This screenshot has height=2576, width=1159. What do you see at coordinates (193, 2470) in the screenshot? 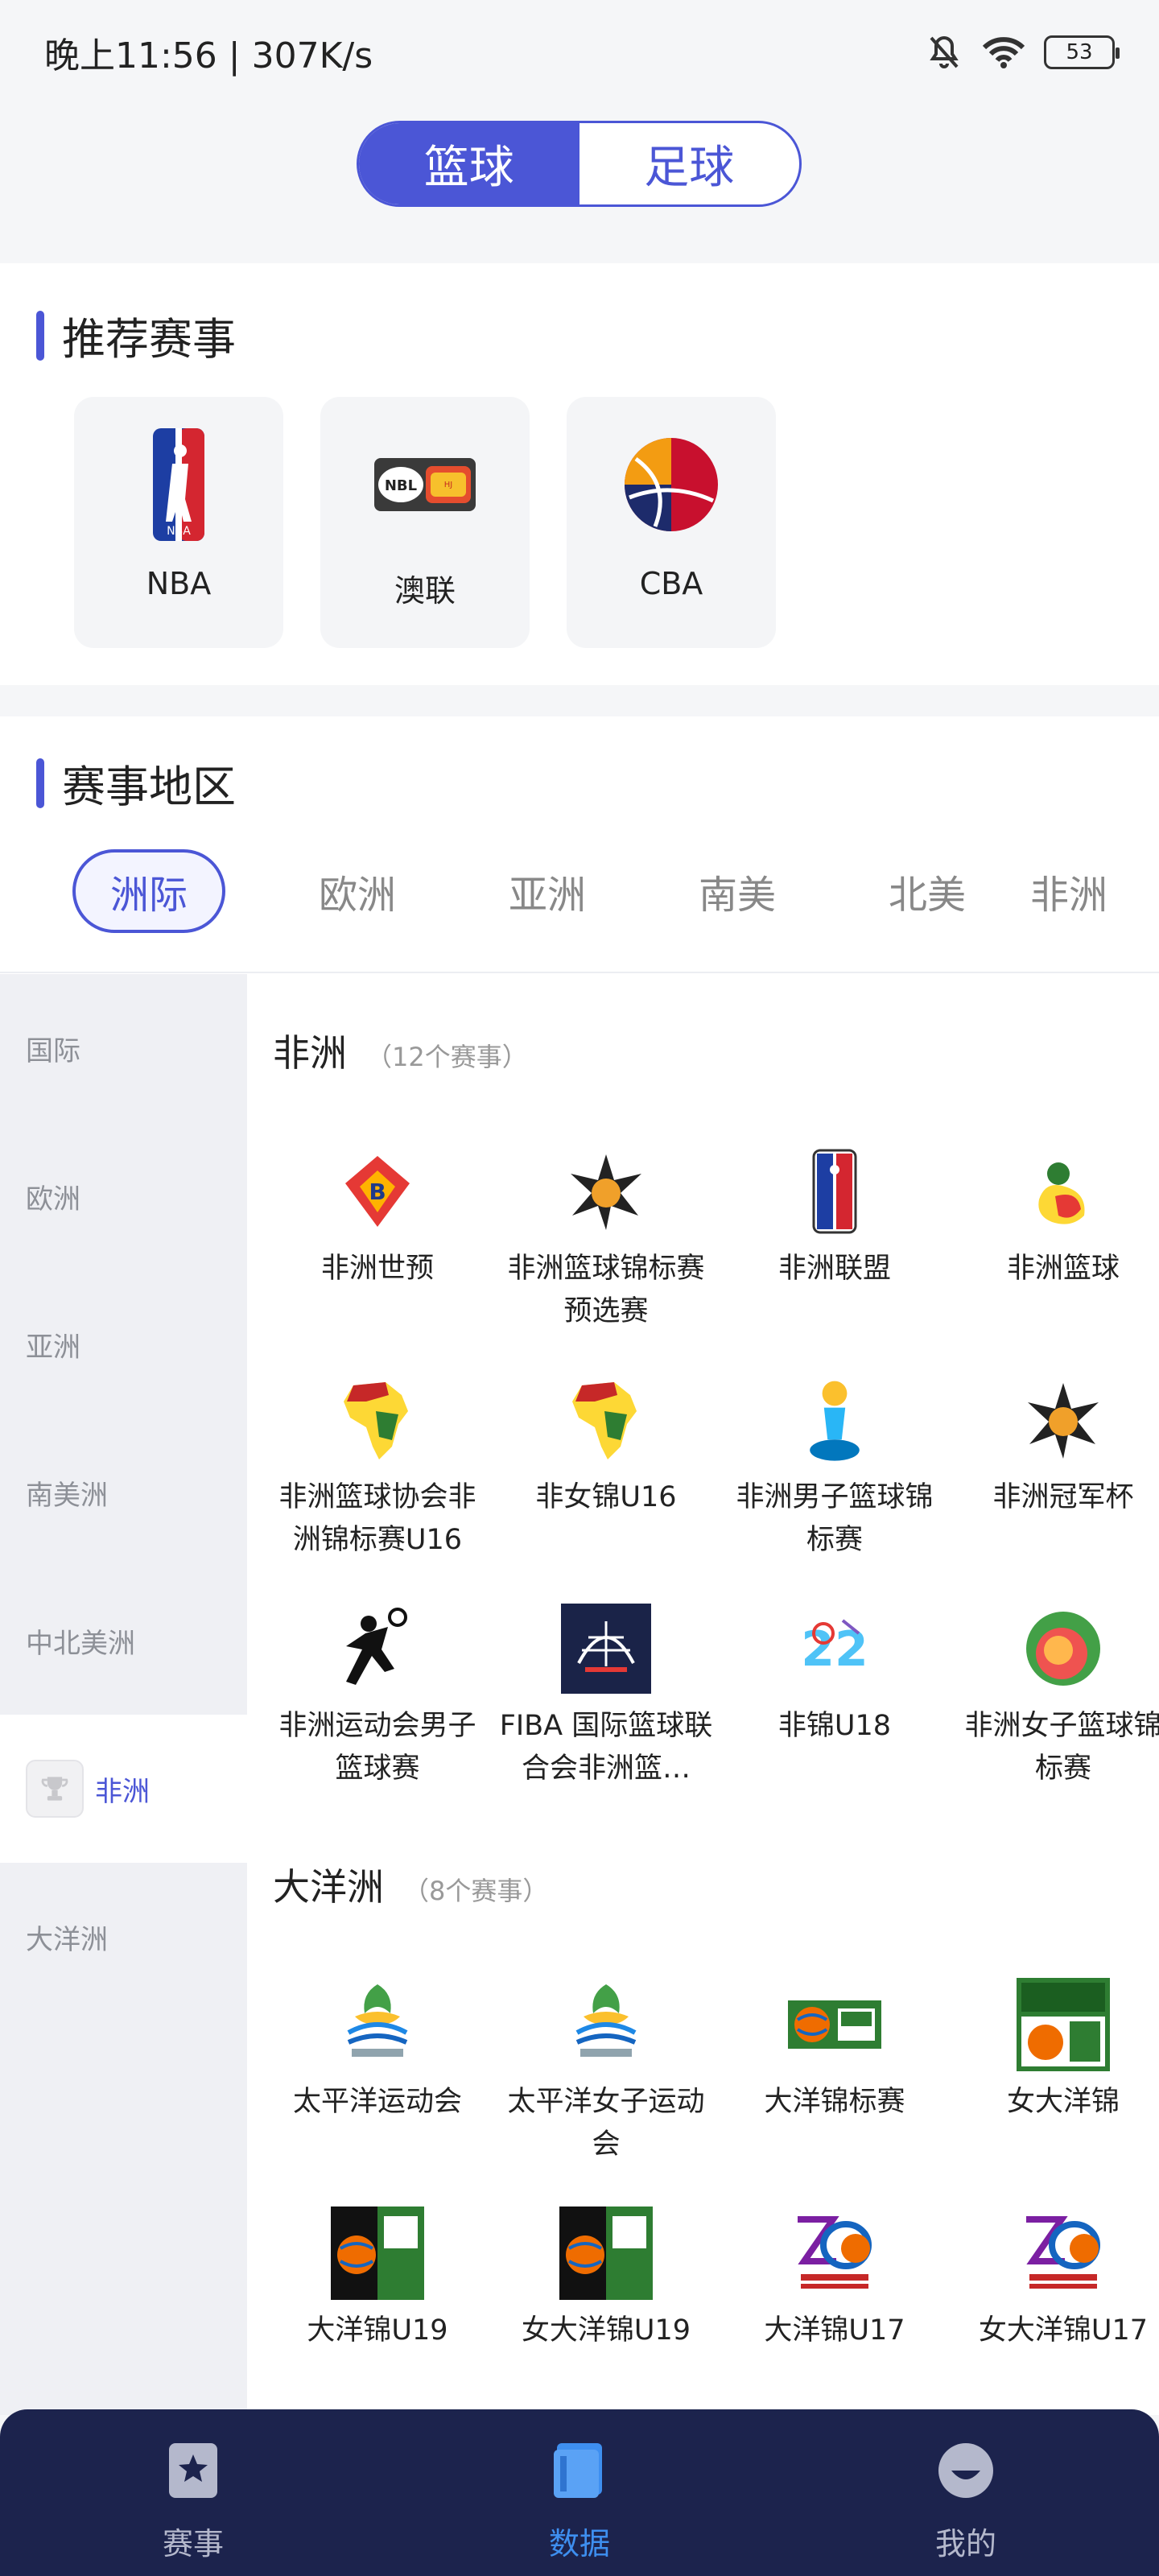
I see `bookmark-star-icon` at bounding box center [193, 2470].